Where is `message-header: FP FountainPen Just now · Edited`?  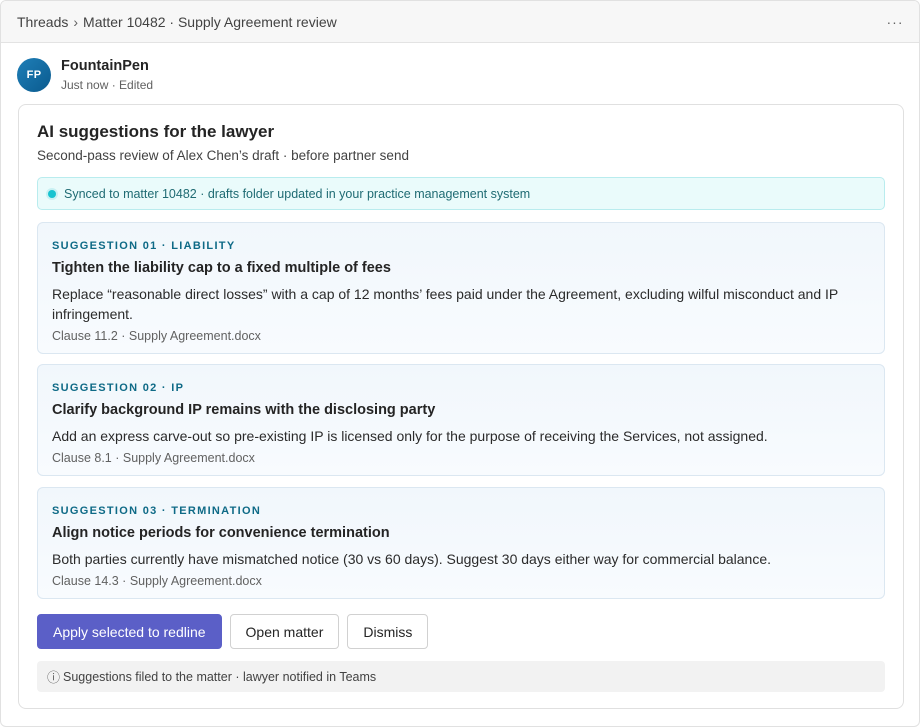 message-header: FP FountainPen Just now · Edited is located at coordinates (85, 75).